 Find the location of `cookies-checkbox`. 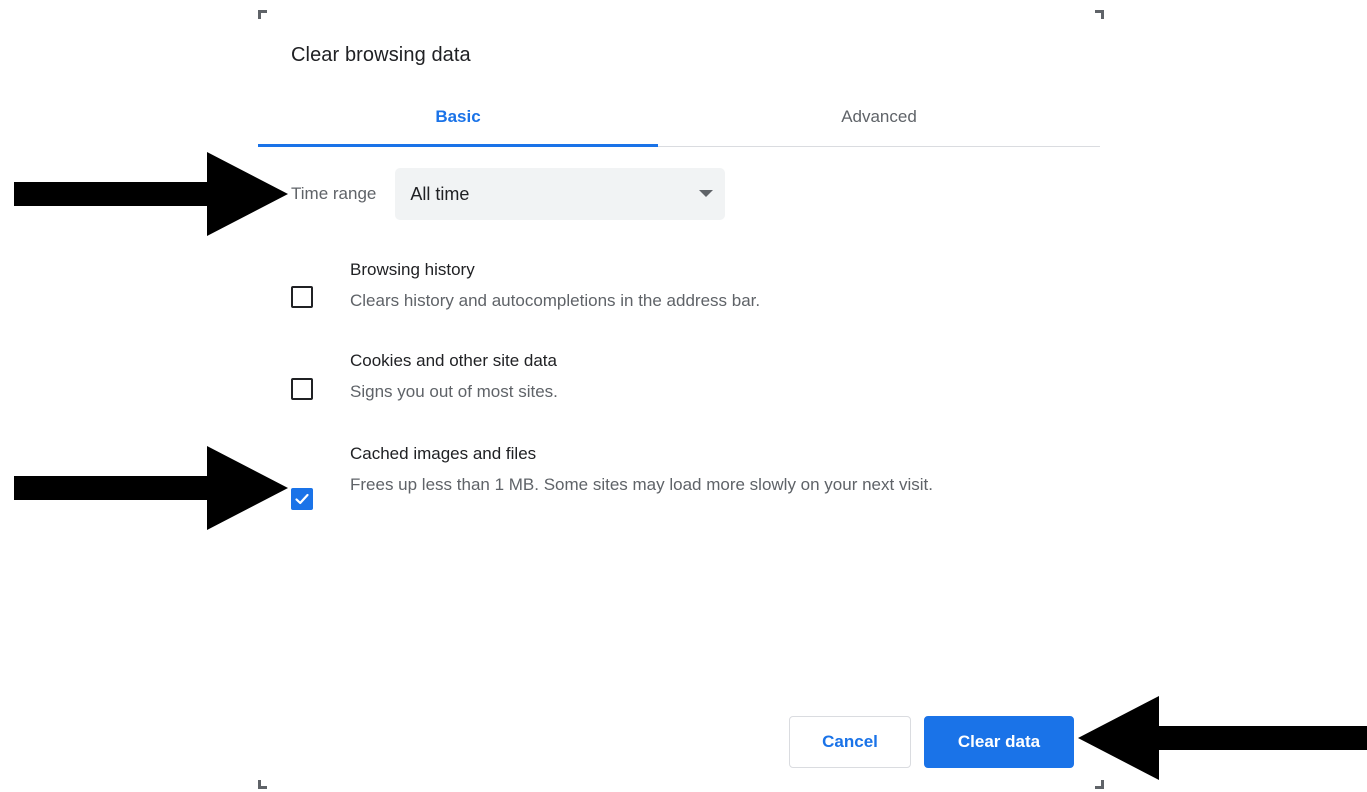

cookies-checkbox is located at coordinates (302, 389).